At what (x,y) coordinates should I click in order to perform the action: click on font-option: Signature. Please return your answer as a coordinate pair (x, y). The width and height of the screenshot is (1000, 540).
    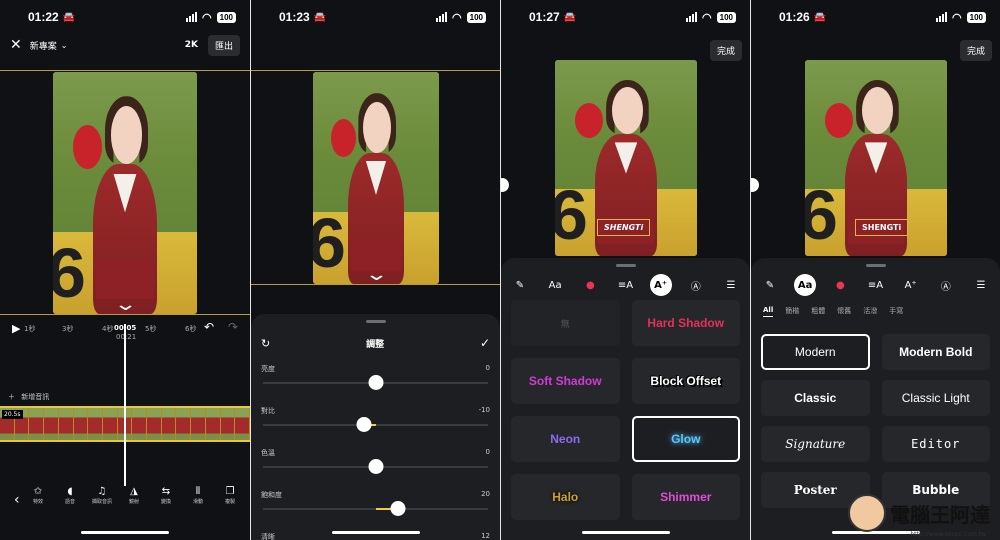
    Looking at the image, I should click on (815, 444).